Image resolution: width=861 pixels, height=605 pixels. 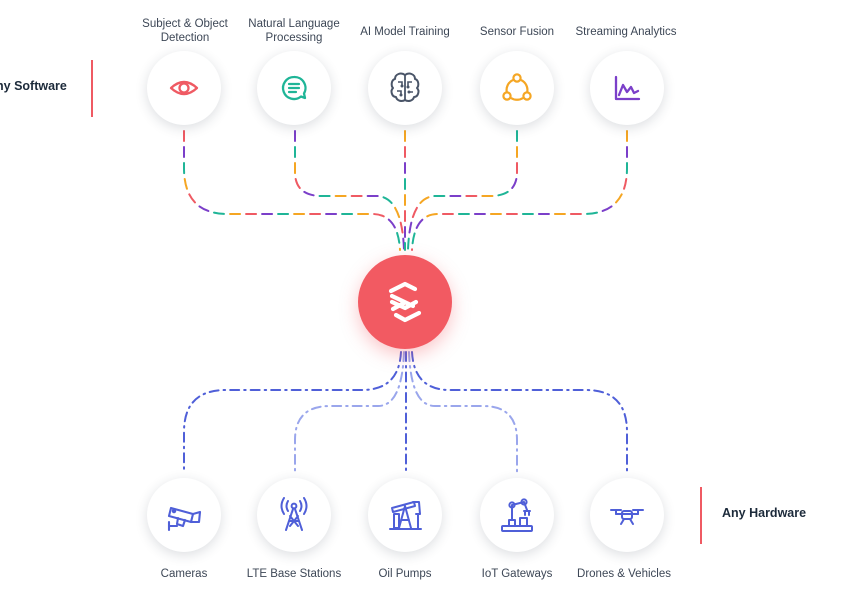 What do you see at coordinates (294, 31) in the screenshot?
I see `software-label-nlp: Natural Language Processing` at bounding box center [294, 31].